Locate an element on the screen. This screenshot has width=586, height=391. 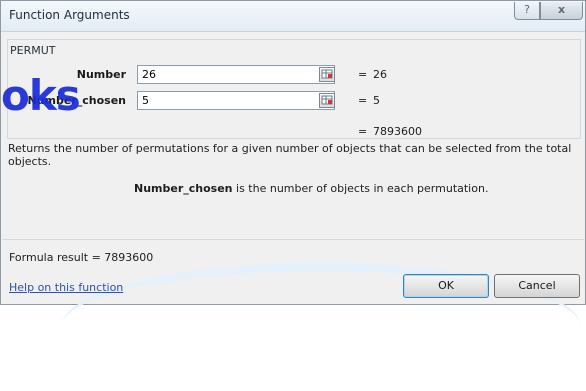
help-on-function-link: Help on this function is located at coordinates (66, 287).